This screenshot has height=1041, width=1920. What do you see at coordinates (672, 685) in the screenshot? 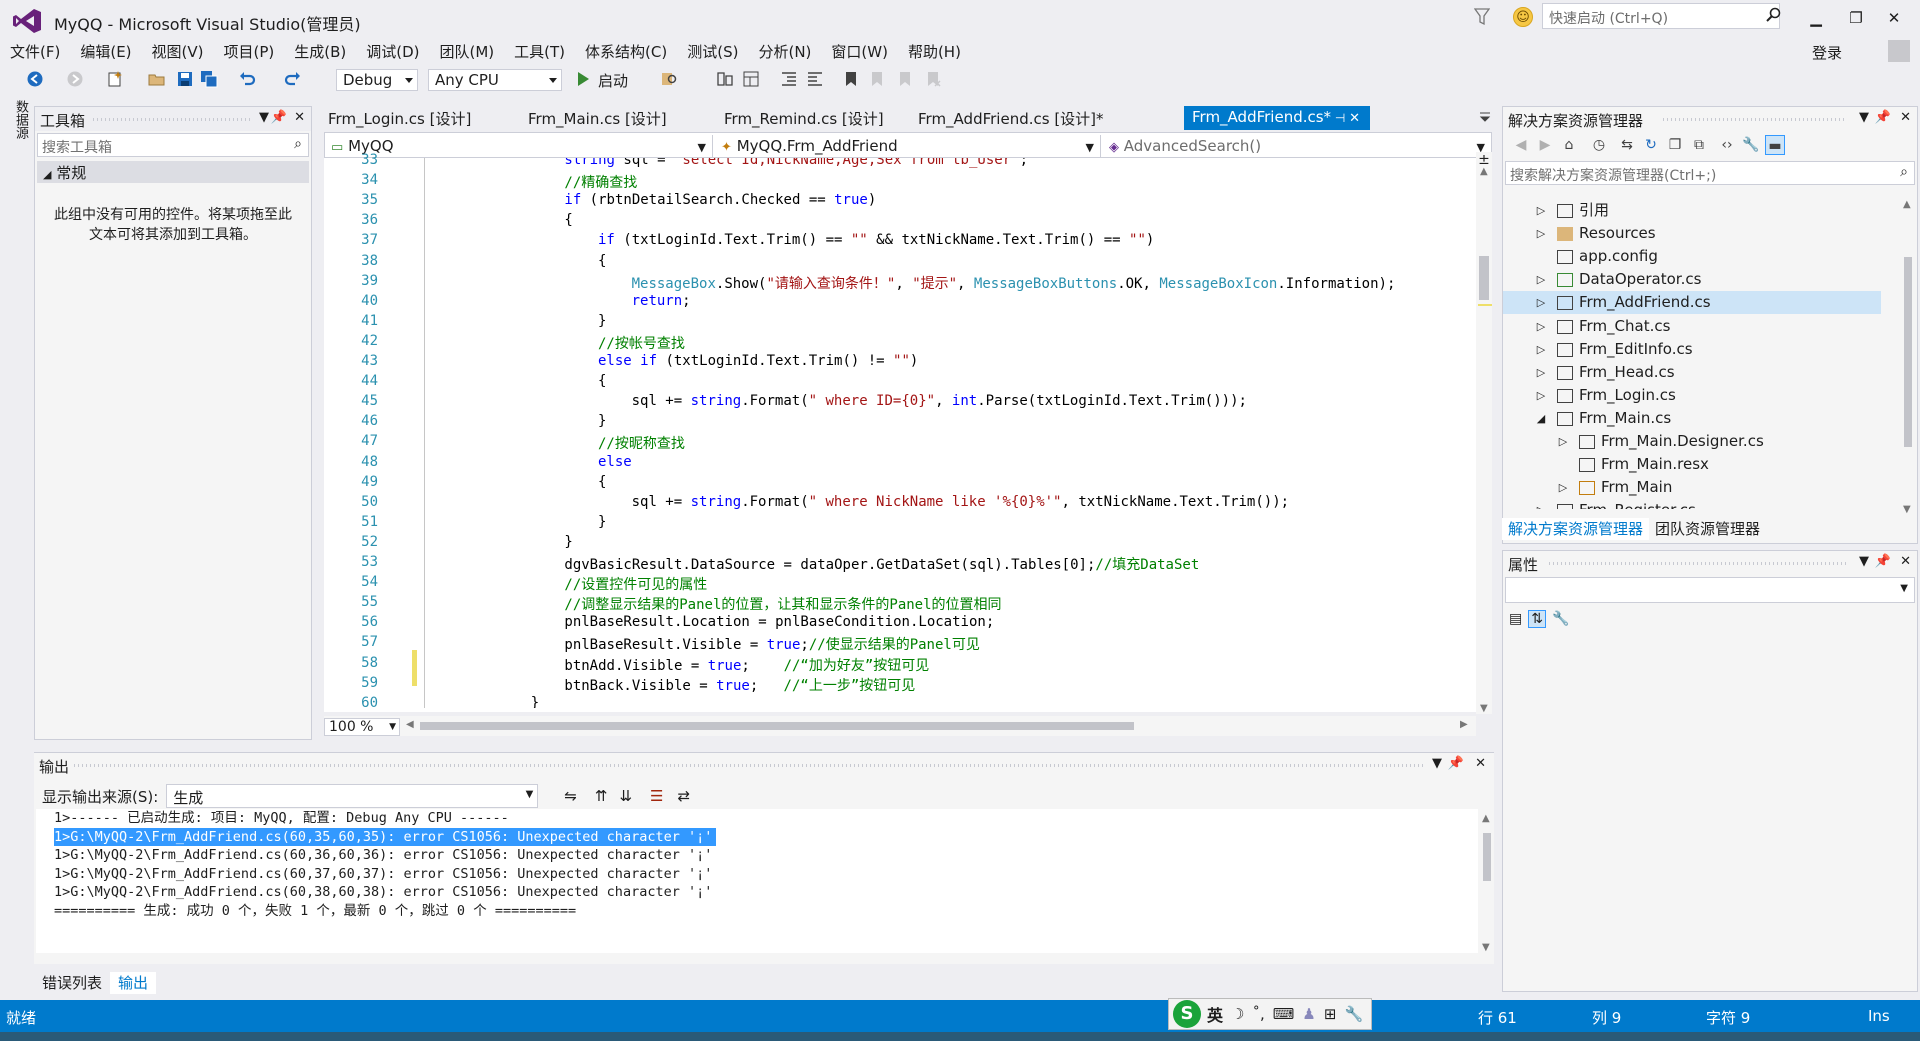
I see `code-line: btnBack.Visible = true; //“上一步”按钮可见` at bounding box center [672, 685].